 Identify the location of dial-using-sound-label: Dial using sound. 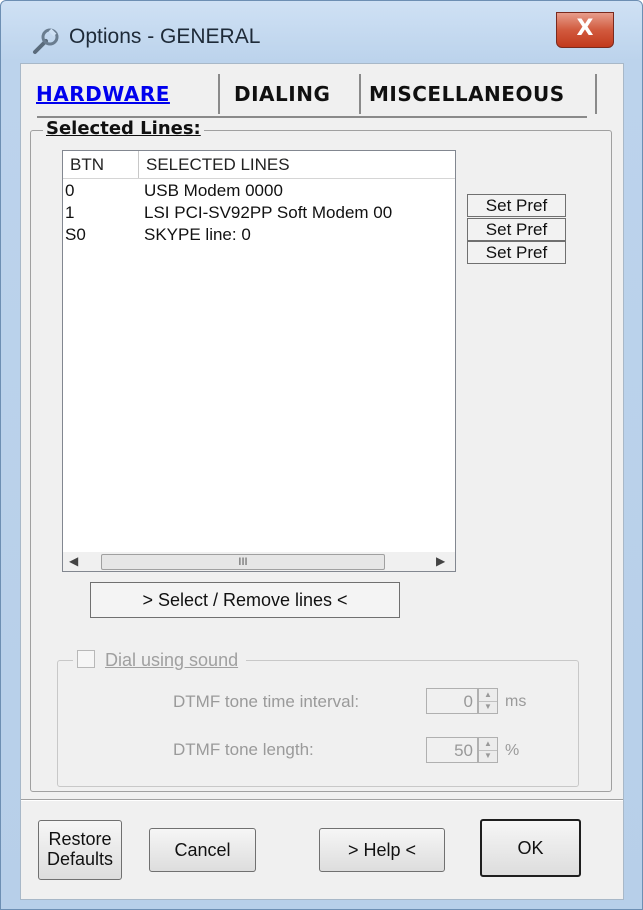
(172, 660).